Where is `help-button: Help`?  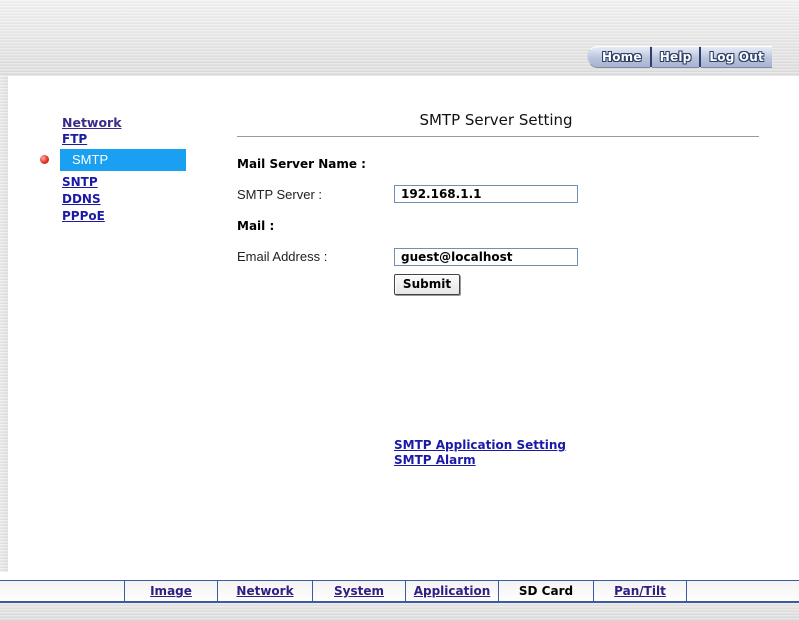 help-button: Help is located at coordinates (675, 57).